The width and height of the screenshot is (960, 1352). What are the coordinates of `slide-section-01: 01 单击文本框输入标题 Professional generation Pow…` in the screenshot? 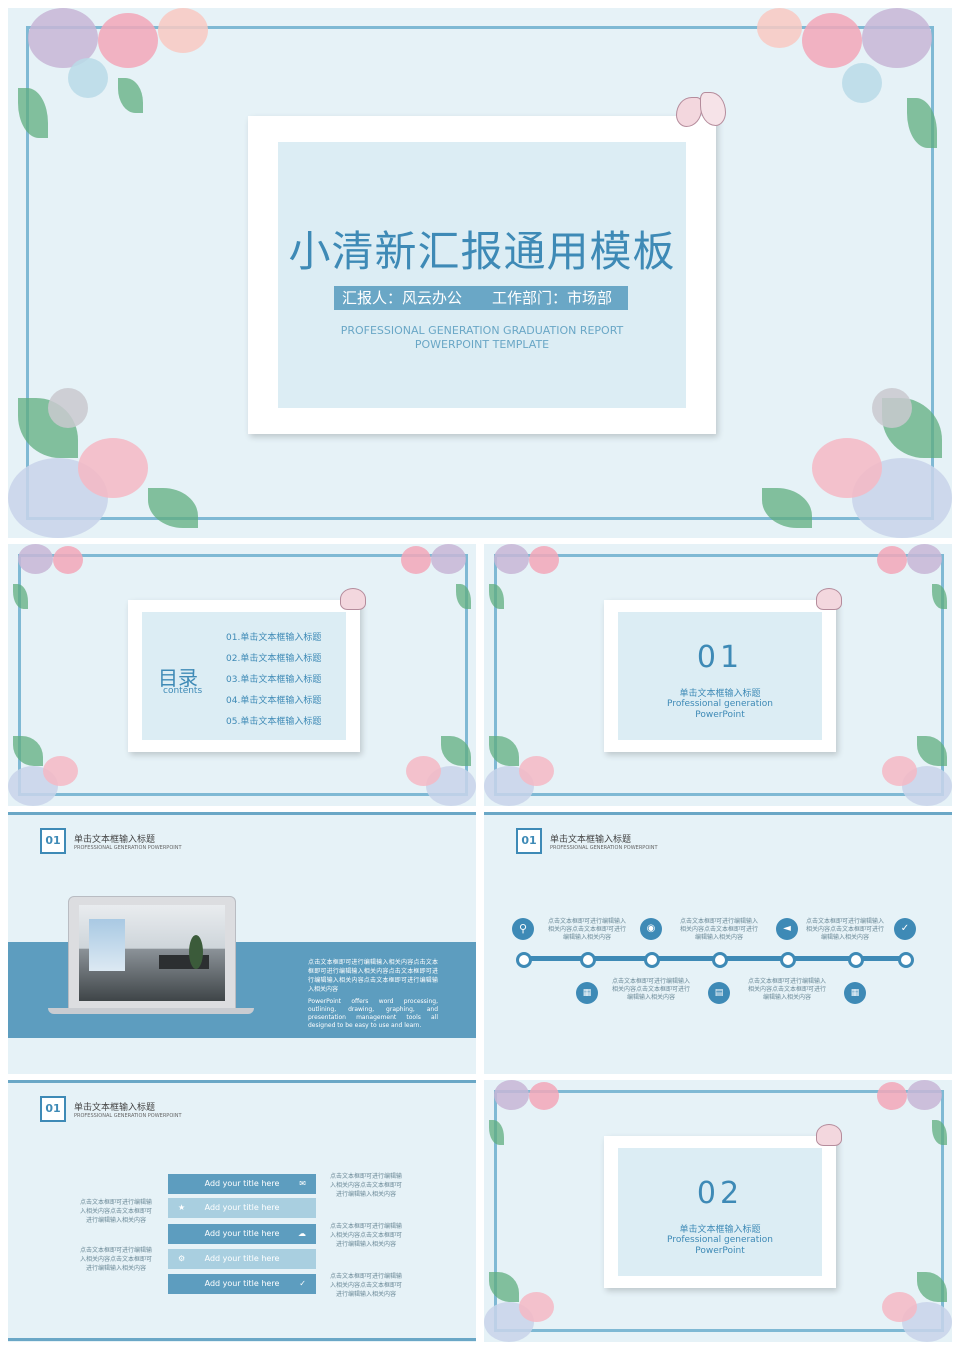 It's located at (718, 675).